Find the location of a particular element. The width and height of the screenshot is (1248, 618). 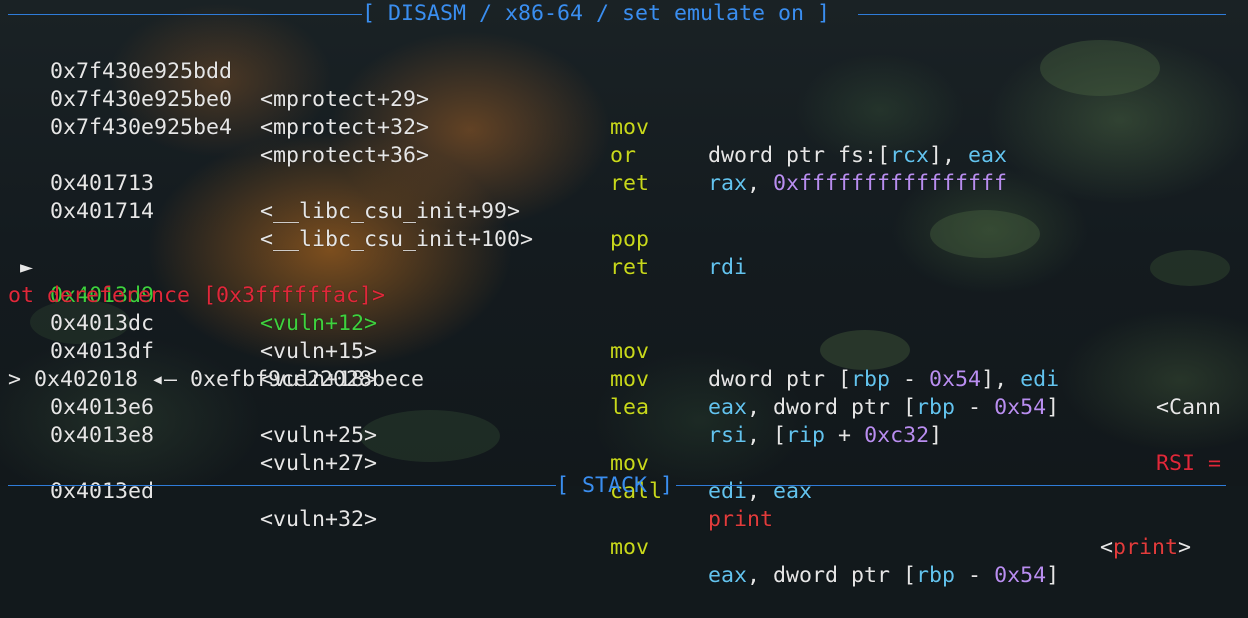

instruction-symbol: <vuln+25> is located at coordinates (319, 435).